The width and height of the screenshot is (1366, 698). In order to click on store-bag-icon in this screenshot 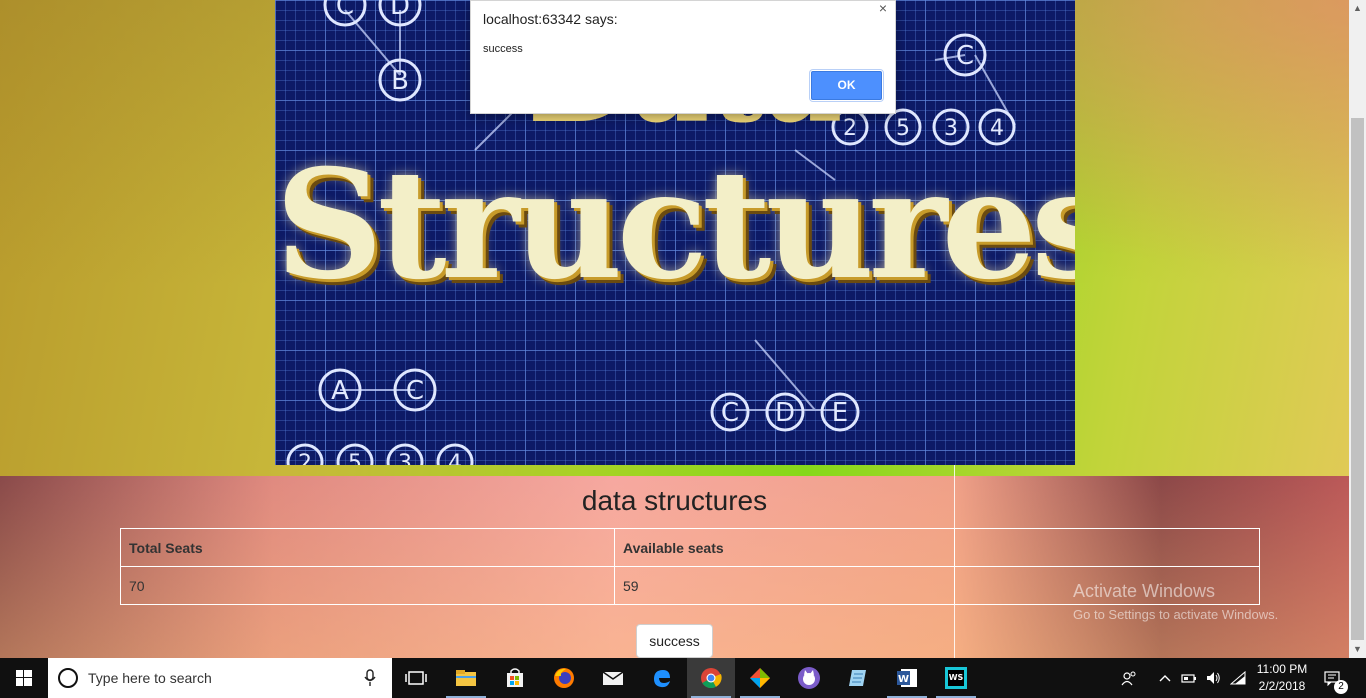, I will do `click(515, 677)`.